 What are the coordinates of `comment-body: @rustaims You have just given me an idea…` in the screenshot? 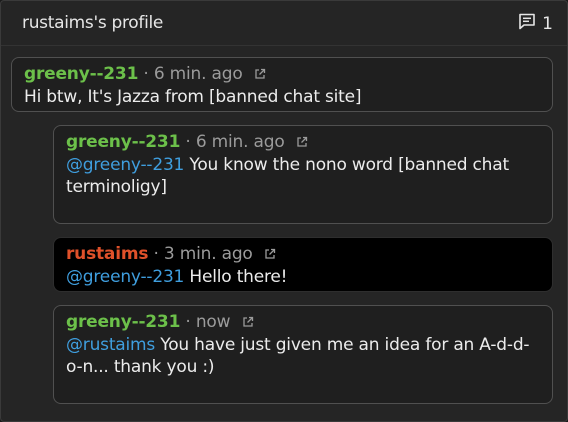 It's located at (303, 356).